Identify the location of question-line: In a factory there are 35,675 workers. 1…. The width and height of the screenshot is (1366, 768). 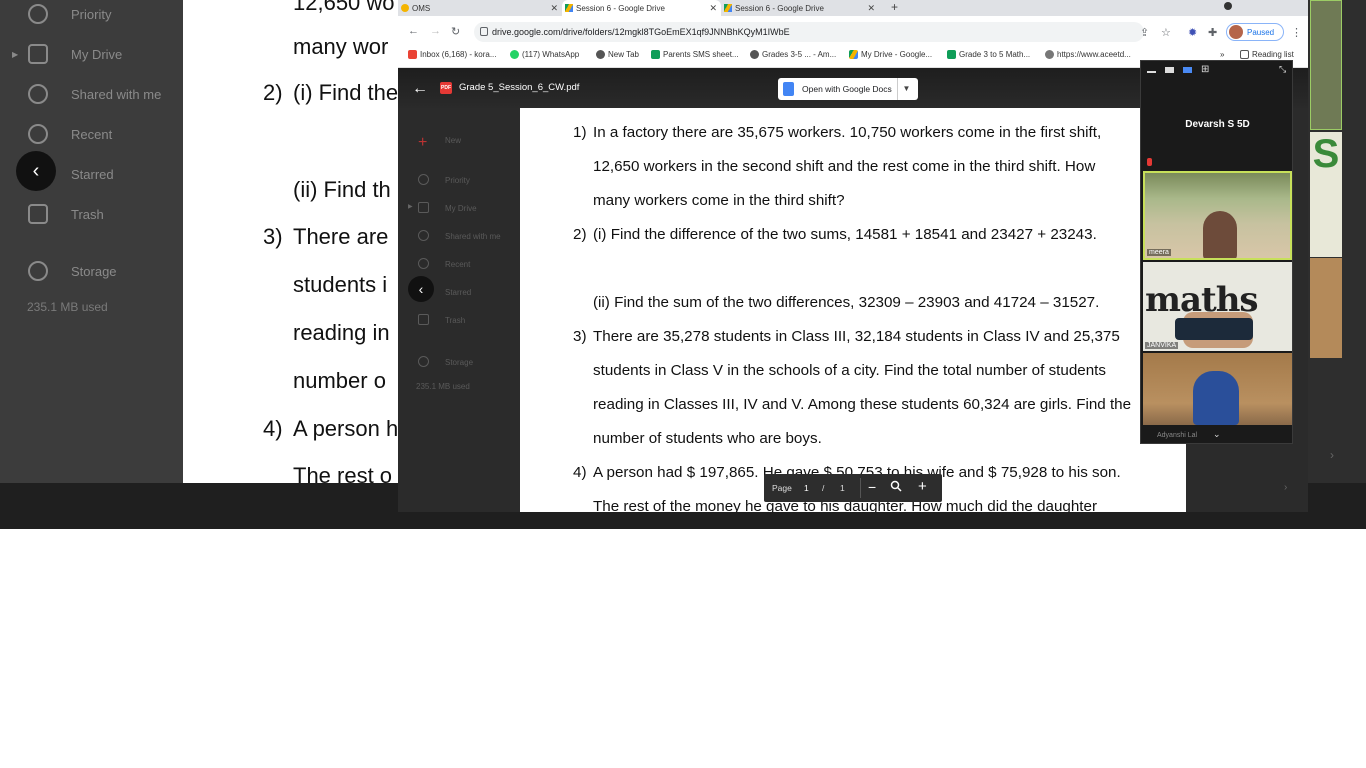
(847, 132).